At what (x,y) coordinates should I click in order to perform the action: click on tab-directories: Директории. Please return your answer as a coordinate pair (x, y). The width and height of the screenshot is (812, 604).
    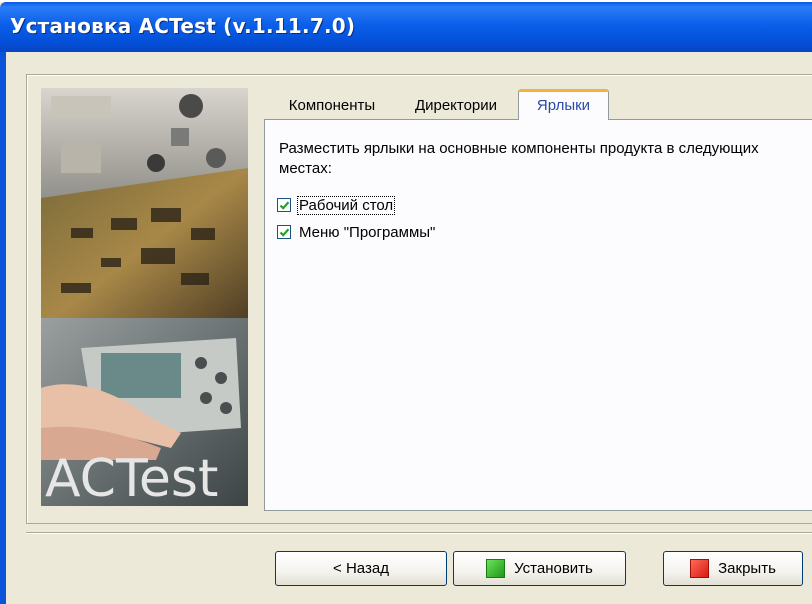
    Looking at the image, I should click on (456, 106).